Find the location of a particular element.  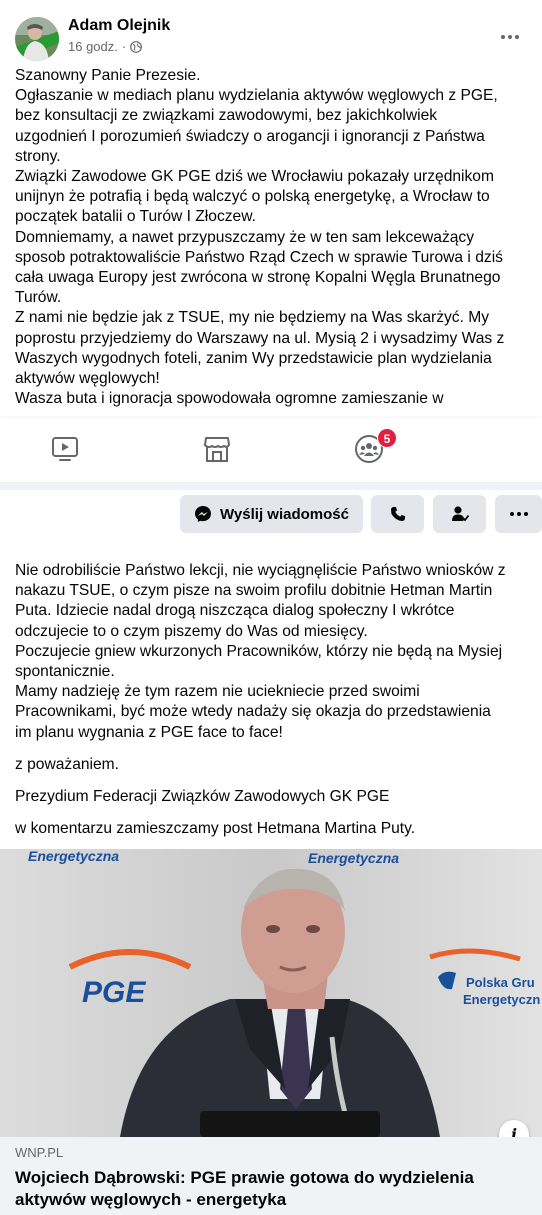

post-meta: 16 godz. · is located at coordinates (105, 47).